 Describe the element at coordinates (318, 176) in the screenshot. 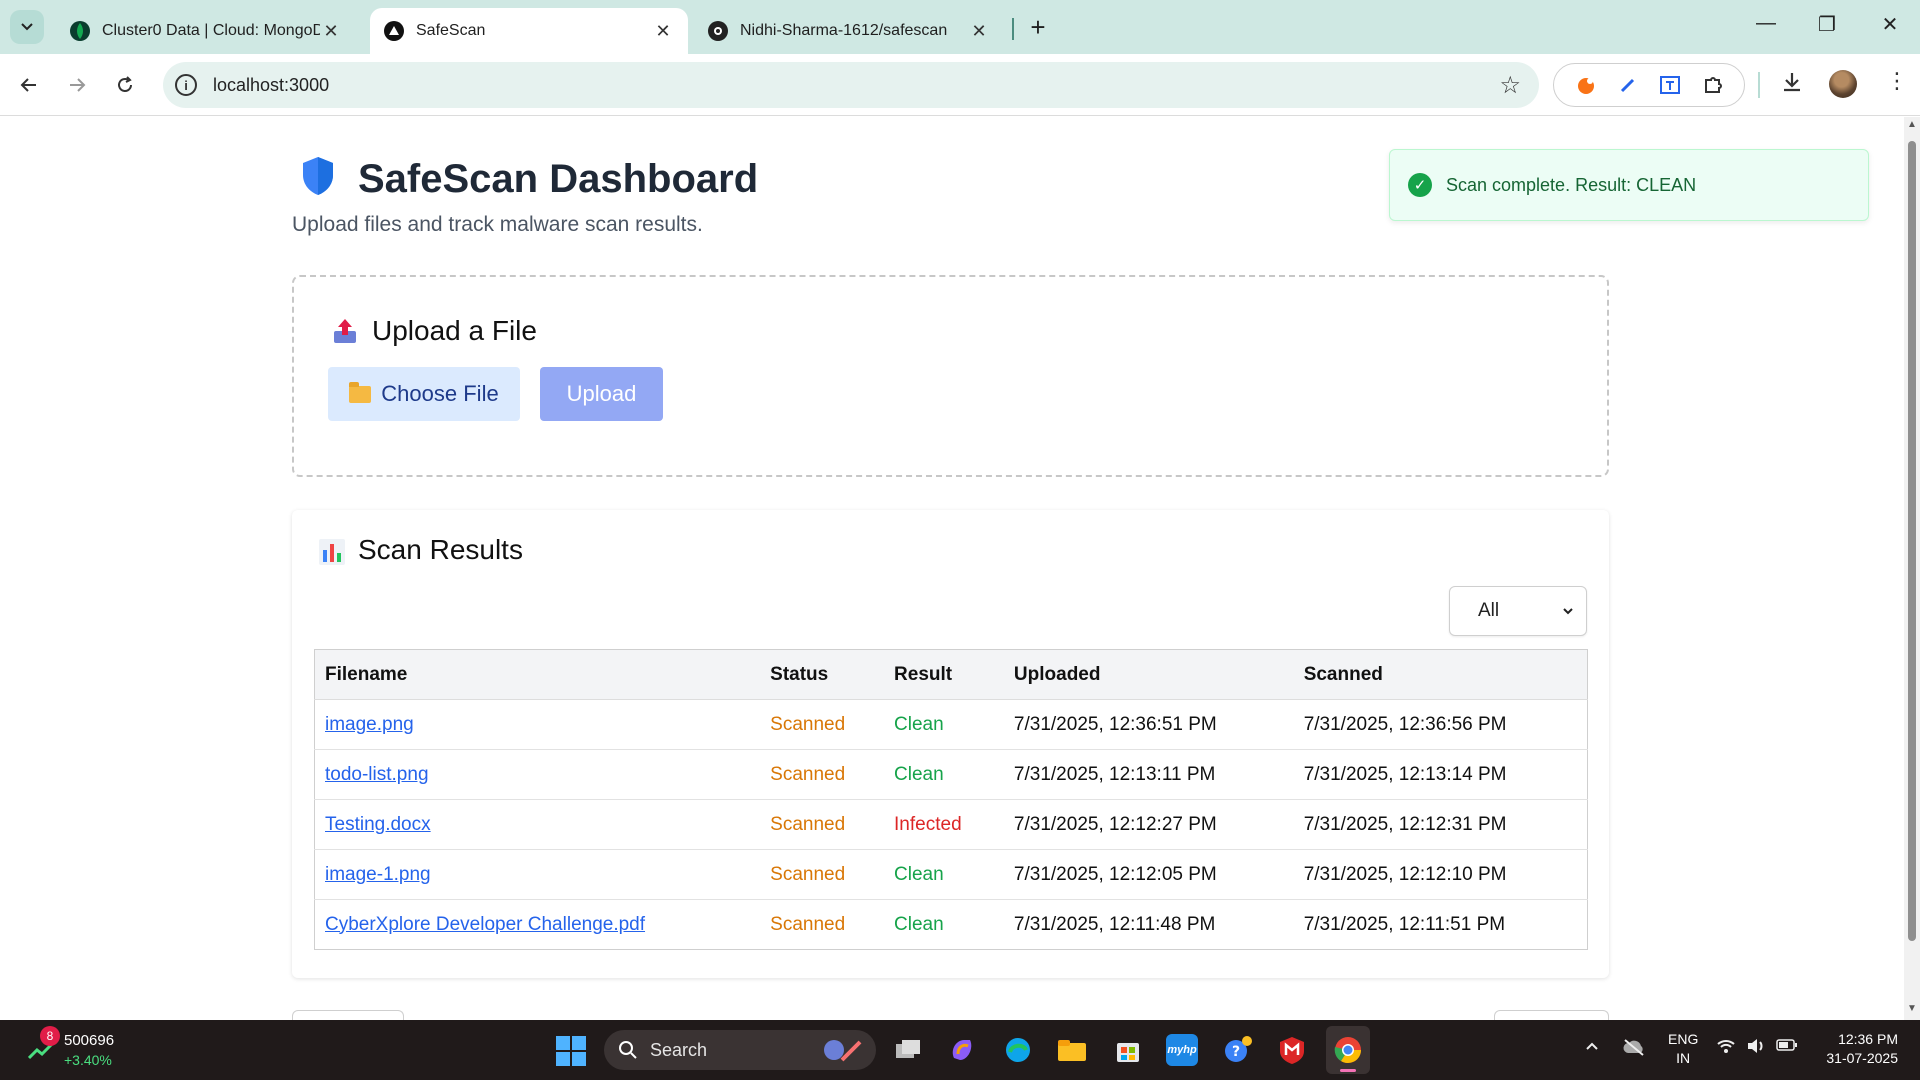

I see `shield-icon` at that location.